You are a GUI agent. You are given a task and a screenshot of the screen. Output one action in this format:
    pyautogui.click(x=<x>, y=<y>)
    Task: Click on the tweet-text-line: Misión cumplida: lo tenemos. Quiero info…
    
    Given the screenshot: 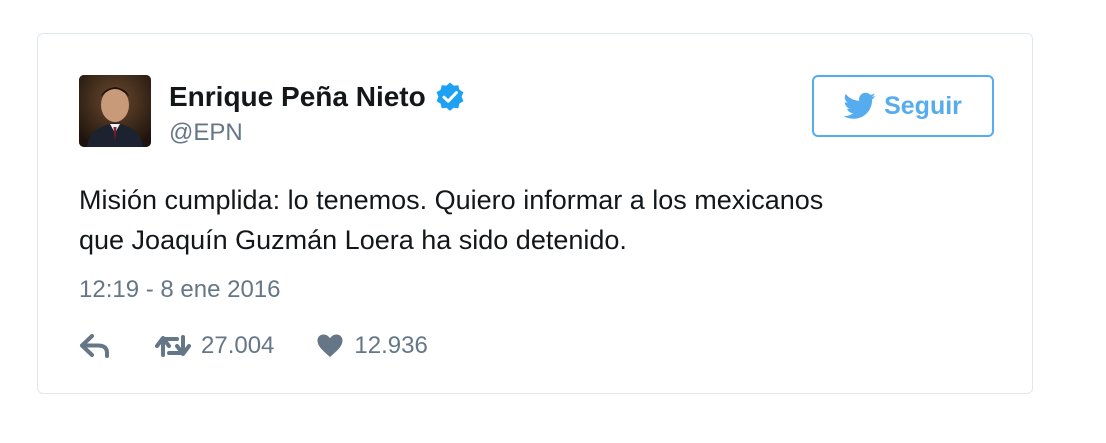 What is the action you would take?
    pyautogui.click(x=451, y=200)
    